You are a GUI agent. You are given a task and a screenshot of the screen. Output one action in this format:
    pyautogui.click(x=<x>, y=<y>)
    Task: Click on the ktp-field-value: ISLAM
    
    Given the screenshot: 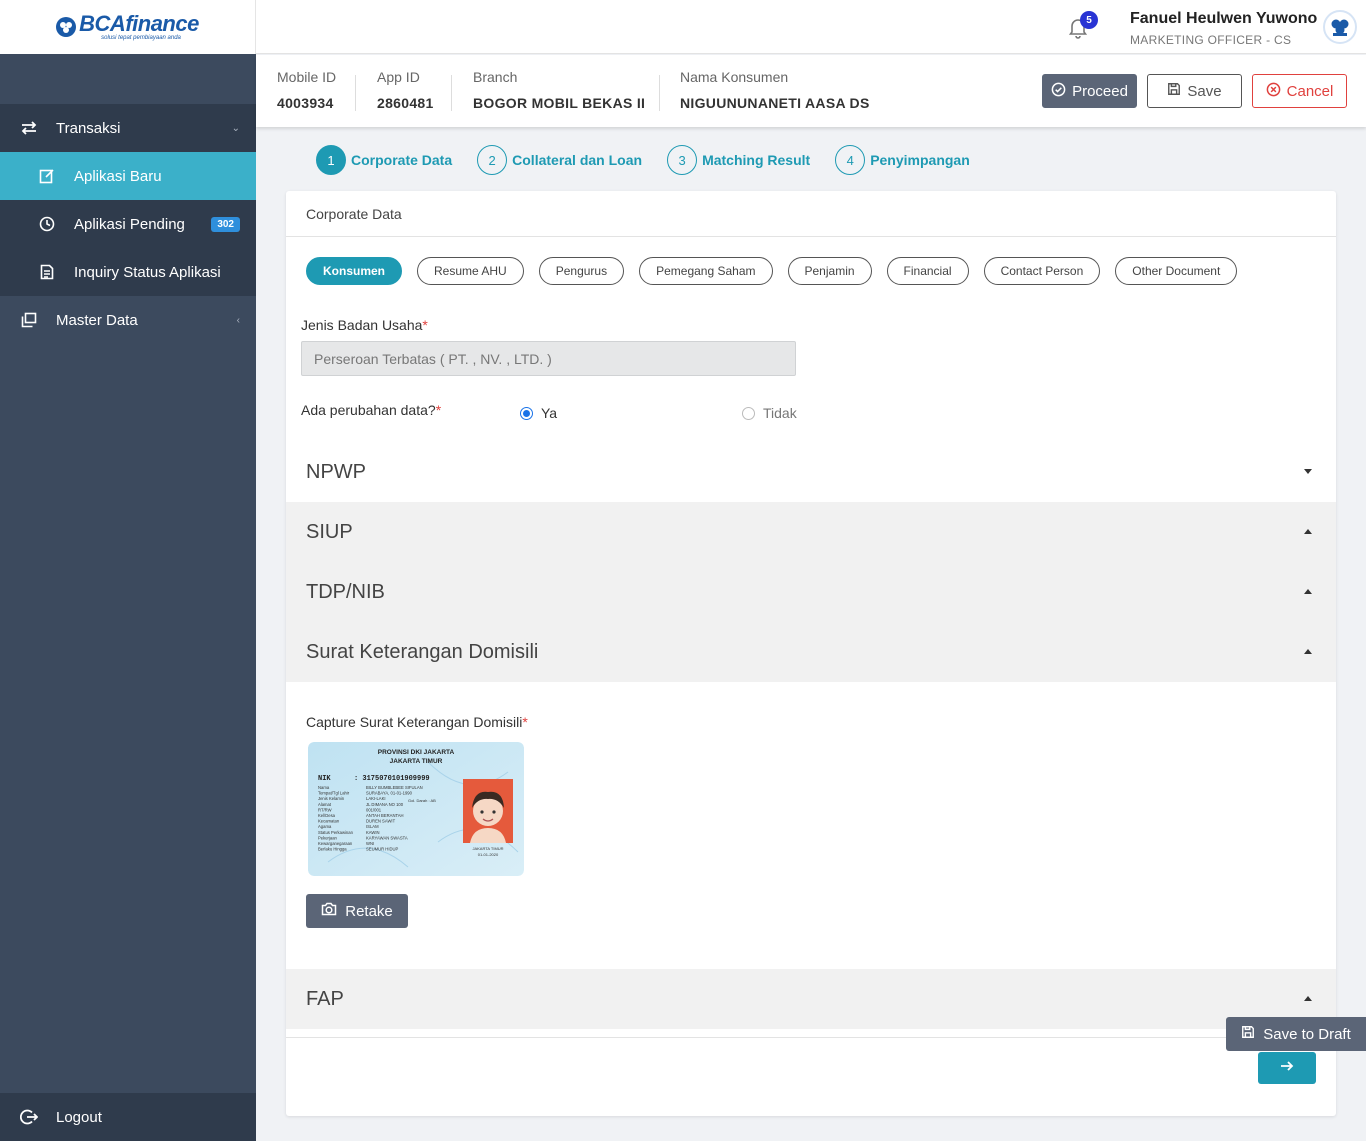 What is the action you would take?
    pyautogui.click(x=372, y=826)
    